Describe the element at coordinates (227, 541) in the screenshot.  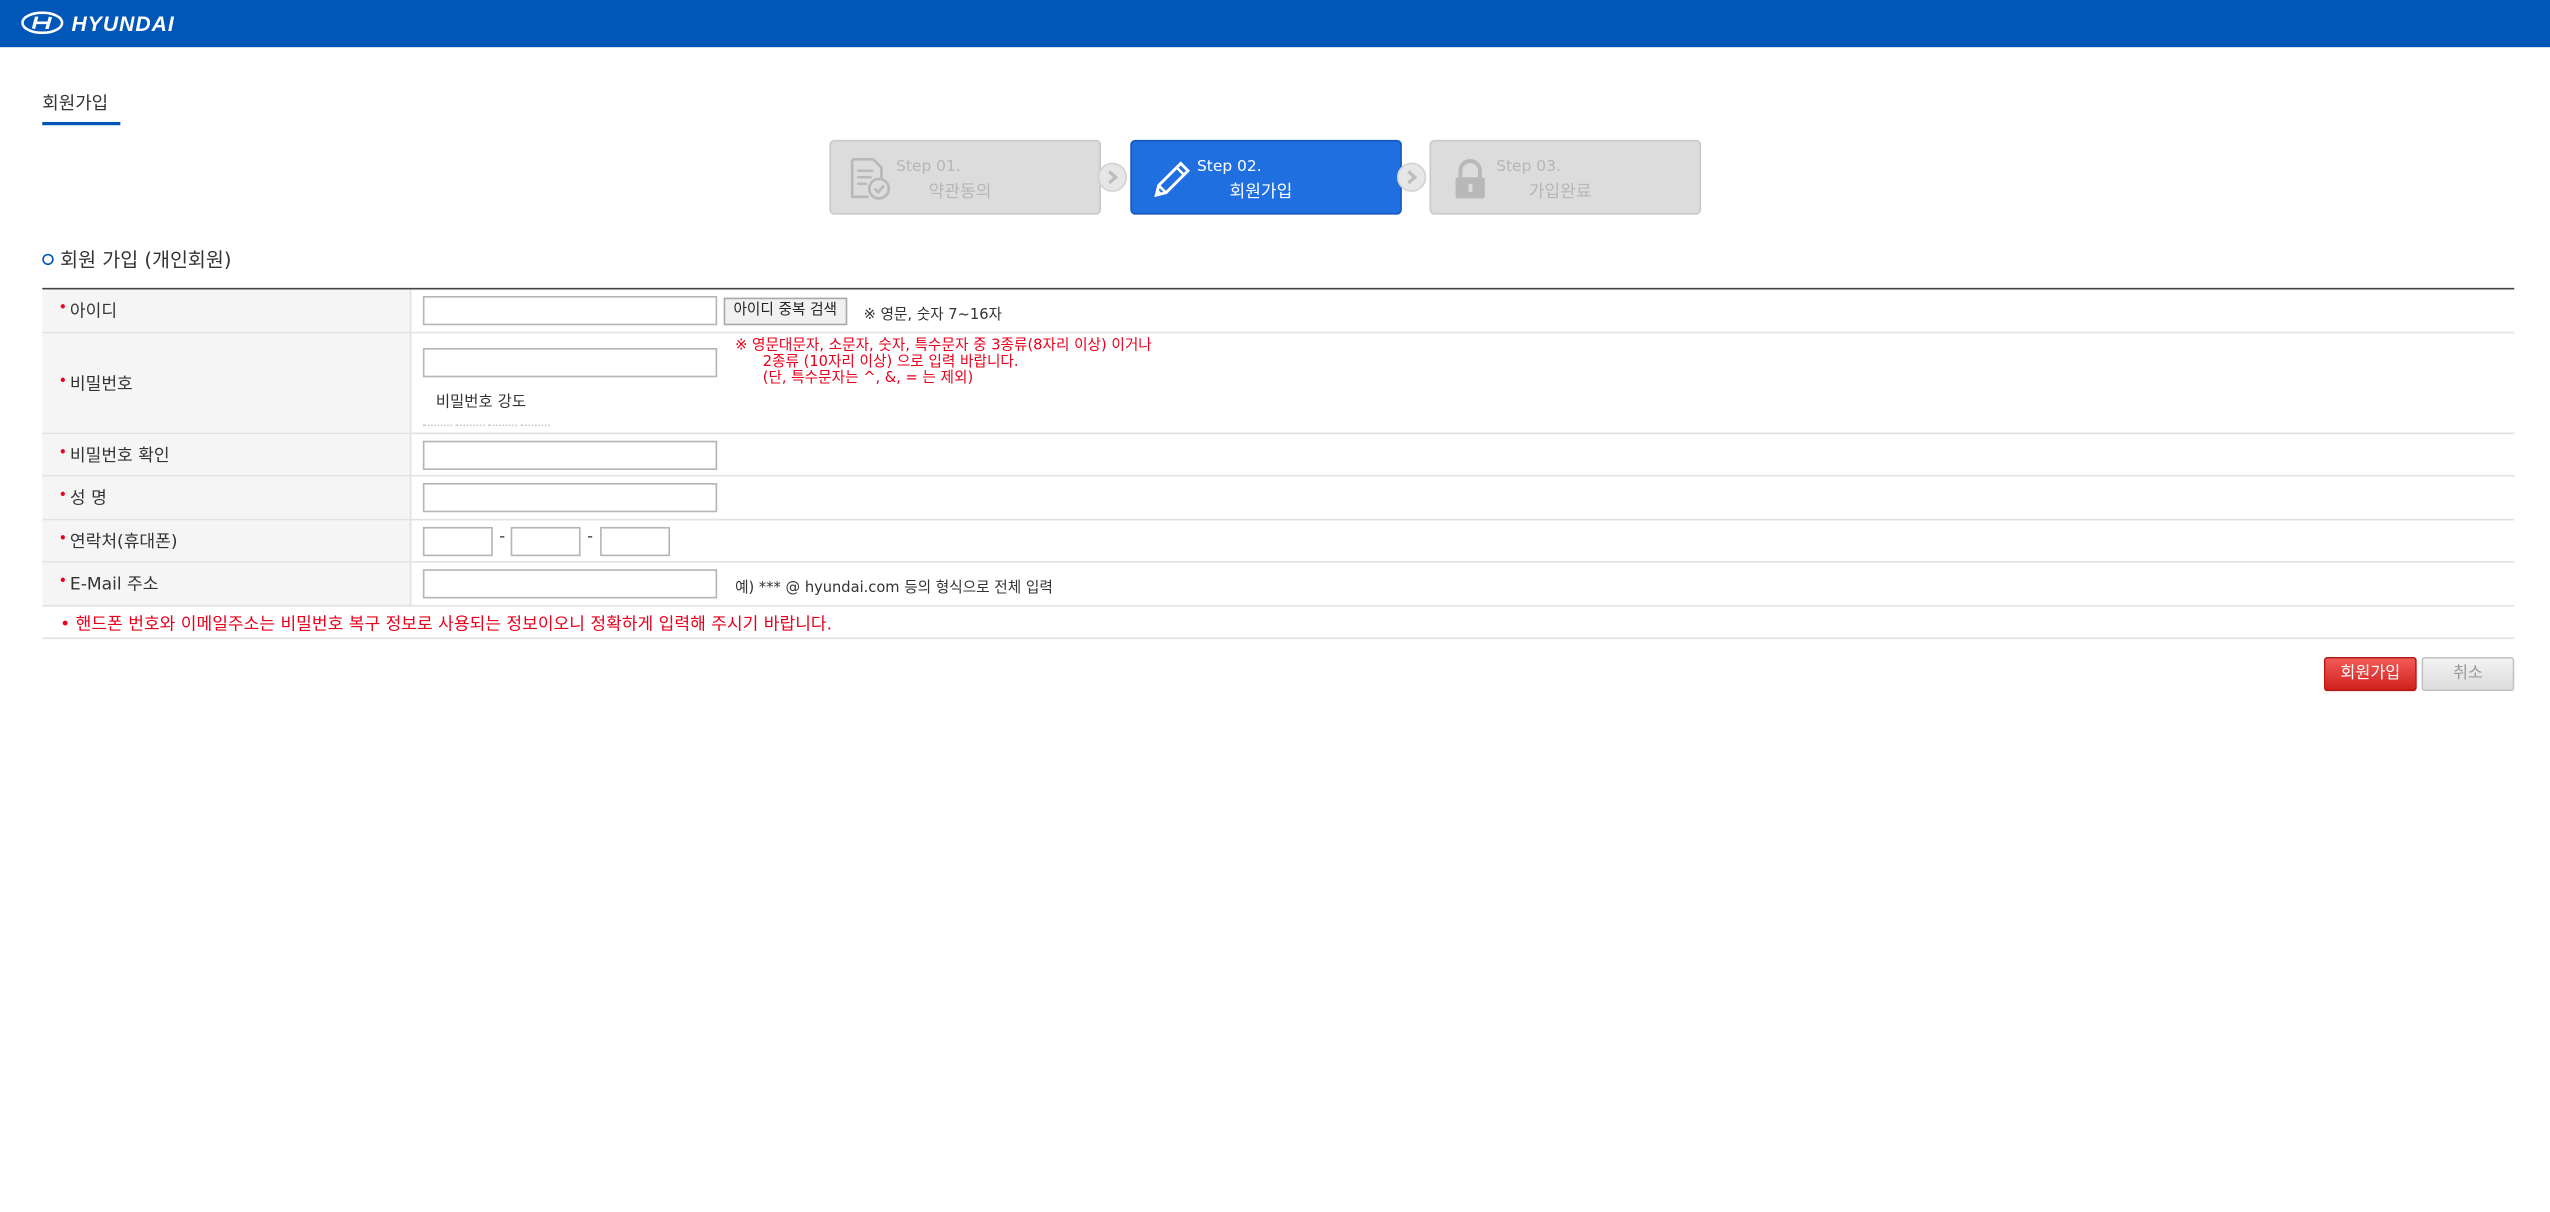
I see `label-cell: • 연락처(휴대폰)` at that location.